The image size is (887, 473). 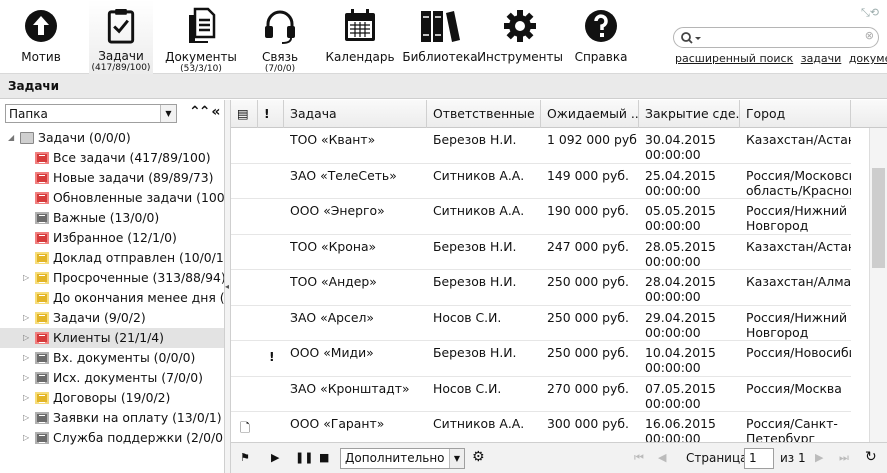 I want to click on cell-resp: Носов С.И., so click(x=486, y=388).